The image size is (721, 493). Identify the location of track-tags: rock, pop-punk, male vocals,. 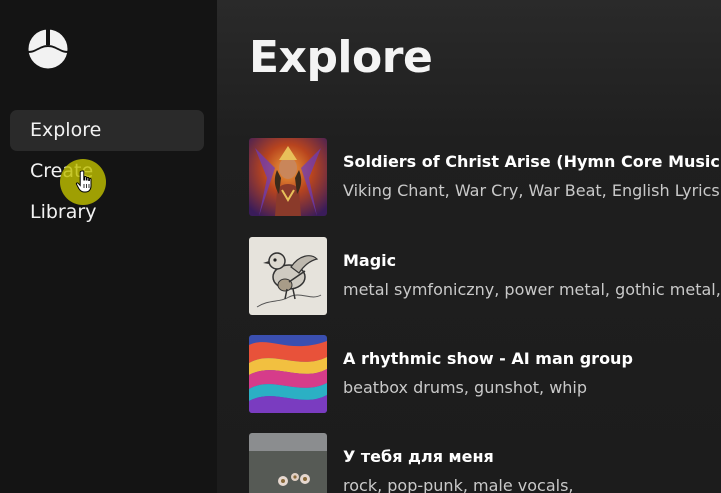
(458, 484).